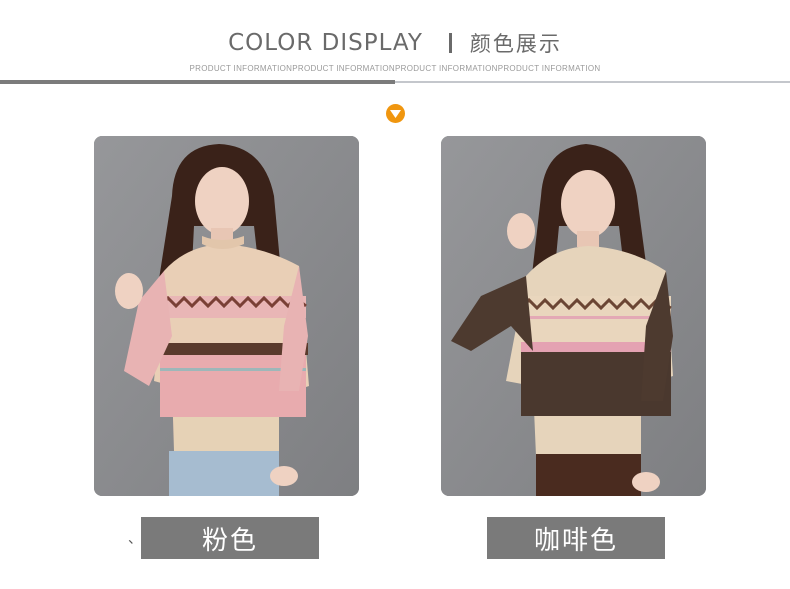 The width and height of the screenshot is (790, 589). What do you see at coordinates (395, 113) in the screenshot?
I see `chevron-down-icon` at bounding box center [395, 113].